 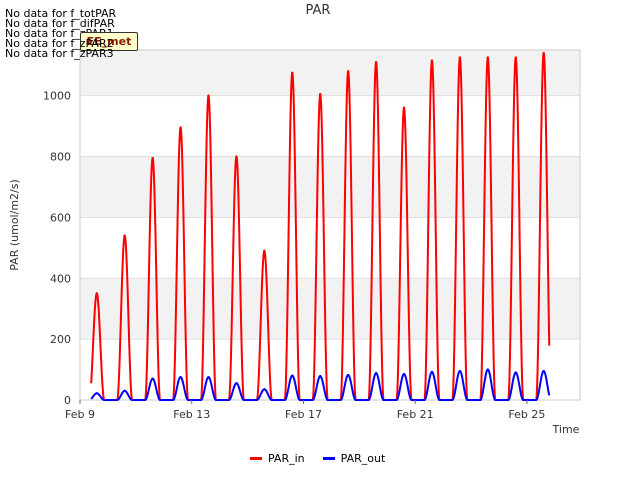 I want to click on x-tick-label: Feb 25, so click(x=526, y=414).